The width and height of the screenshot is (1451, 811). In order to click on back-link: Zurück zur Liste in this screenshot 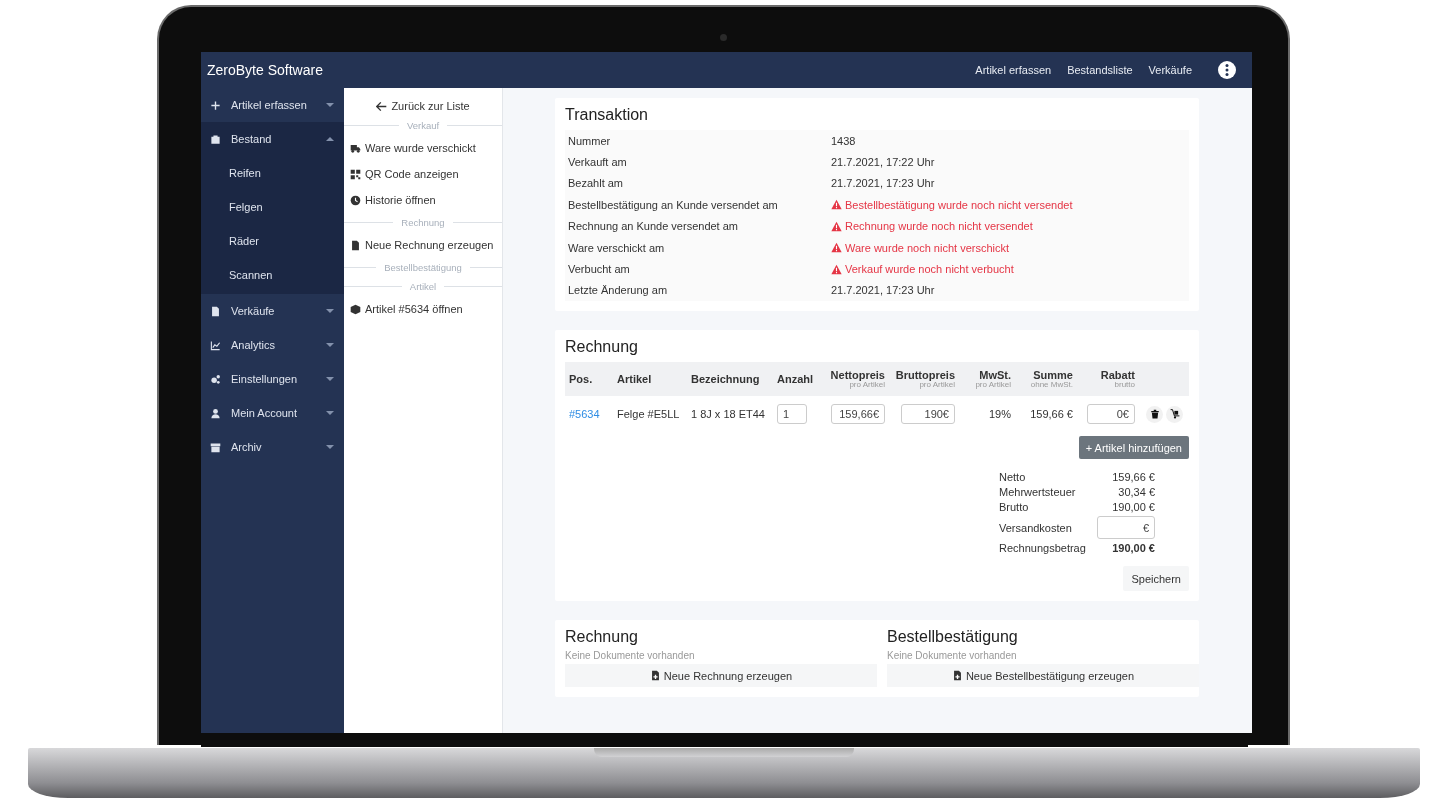, I will do `click(423, 106)`.